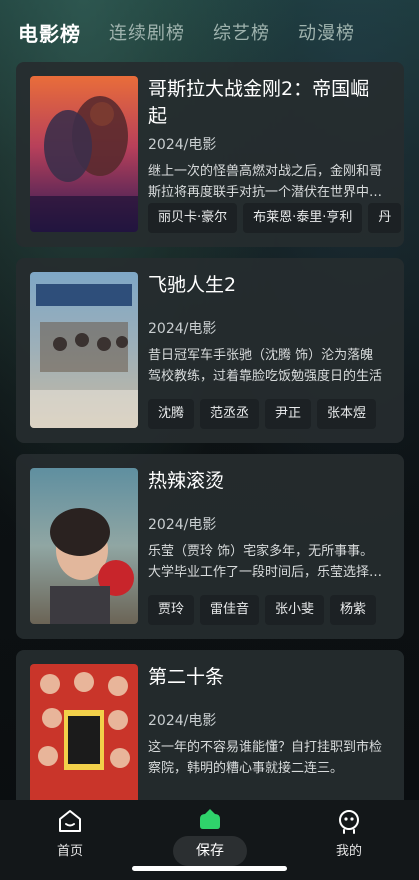 This screenshot has width=419, height=880. What do you see at coordinates (209, 868) in the screenshot?
I see `home-indicator` at bounding box center [209, 868].